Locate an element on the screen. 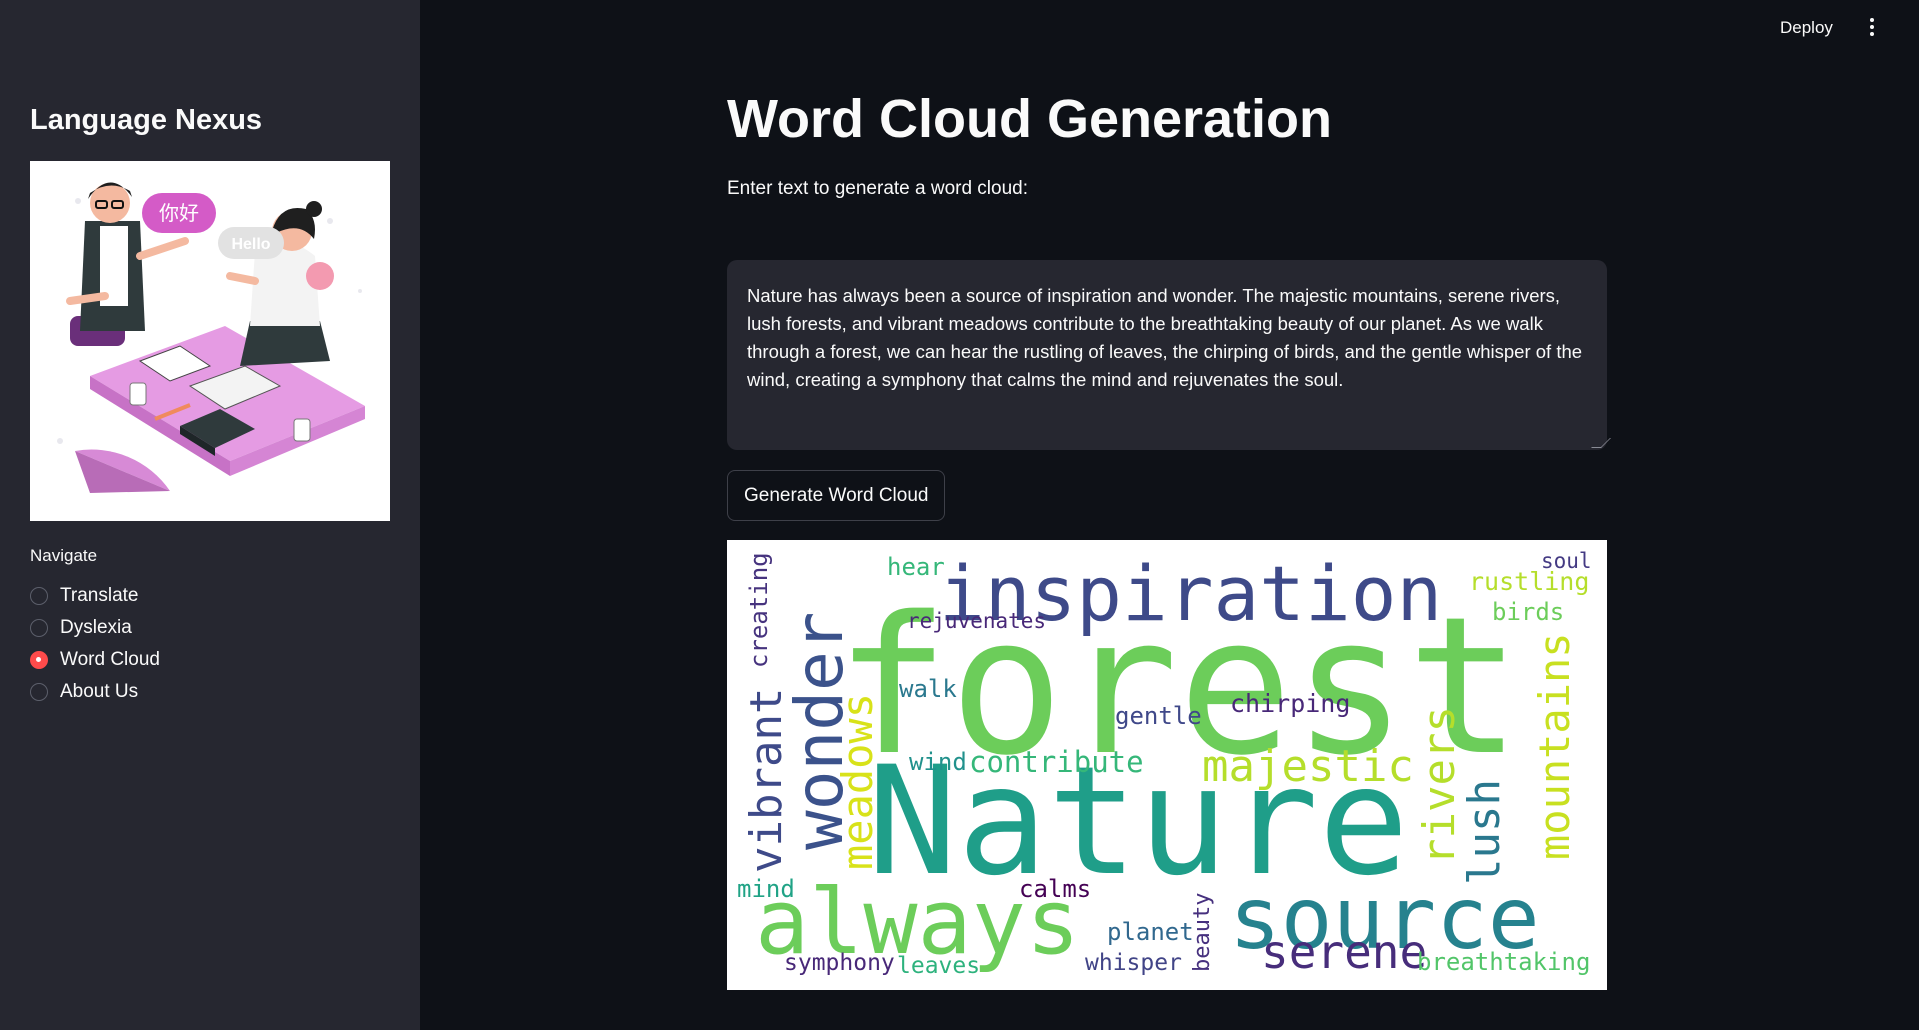 The width and height of the screenshot is (1919, 1030). wc-word-meadows: meadows is located at coordinates (857, 781).